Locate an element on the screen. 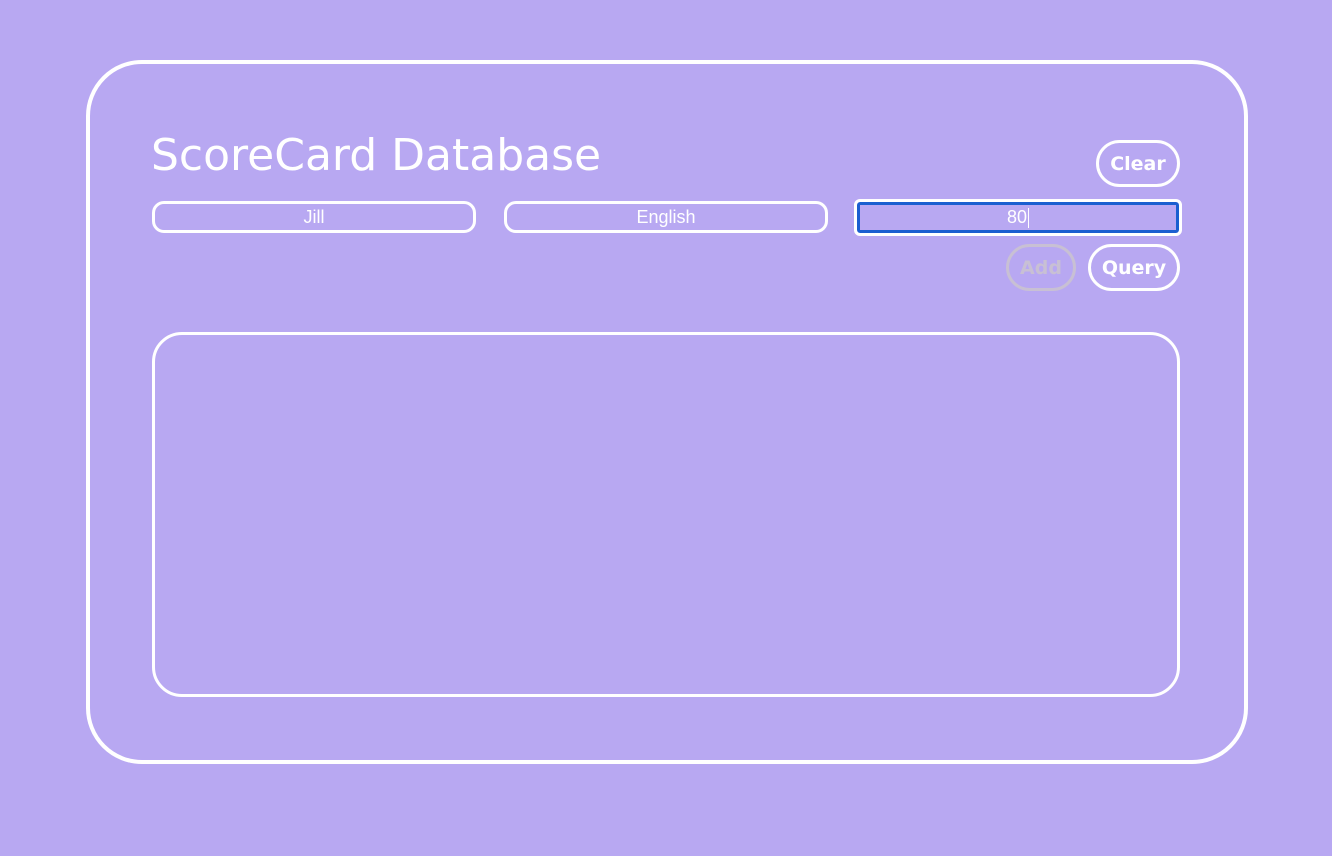 The height and width of the screenshot is (856, 1332). query-button: Query is located at coordinates (1134, 267).